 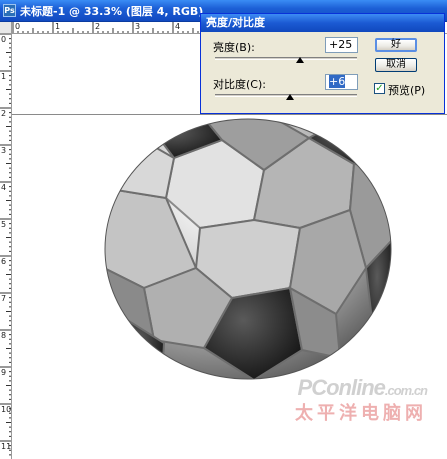 I want to click on guide-line, so click(x=229, y=114).